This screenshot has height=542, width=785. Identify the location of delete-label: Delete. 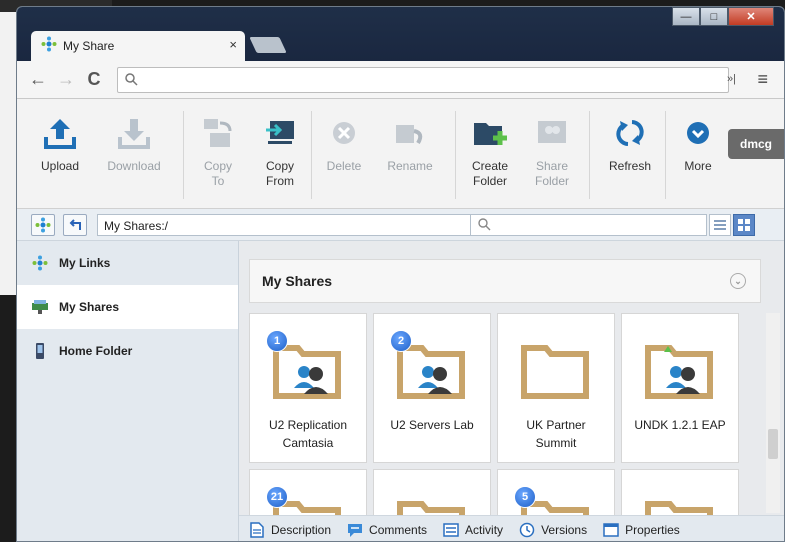
(344, 166).